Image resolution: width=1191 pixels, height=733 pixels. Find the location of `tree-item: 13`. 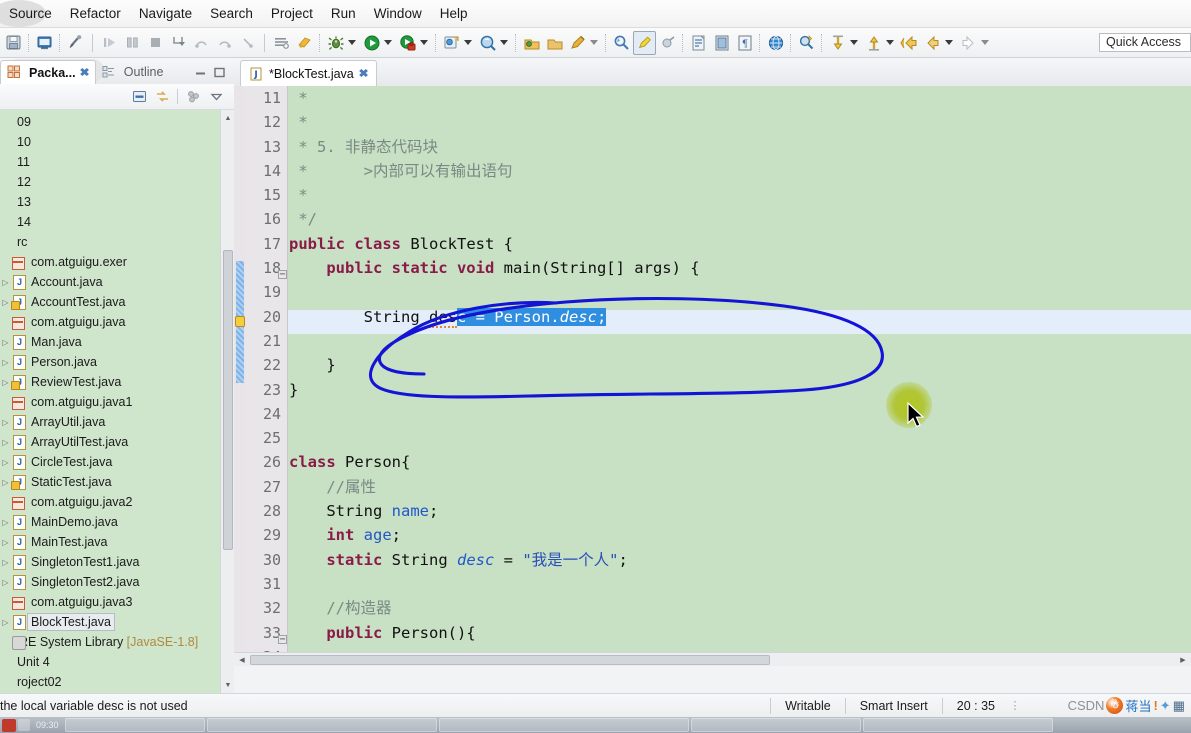

tree-item: 13 is located at coordinates (117, 202).